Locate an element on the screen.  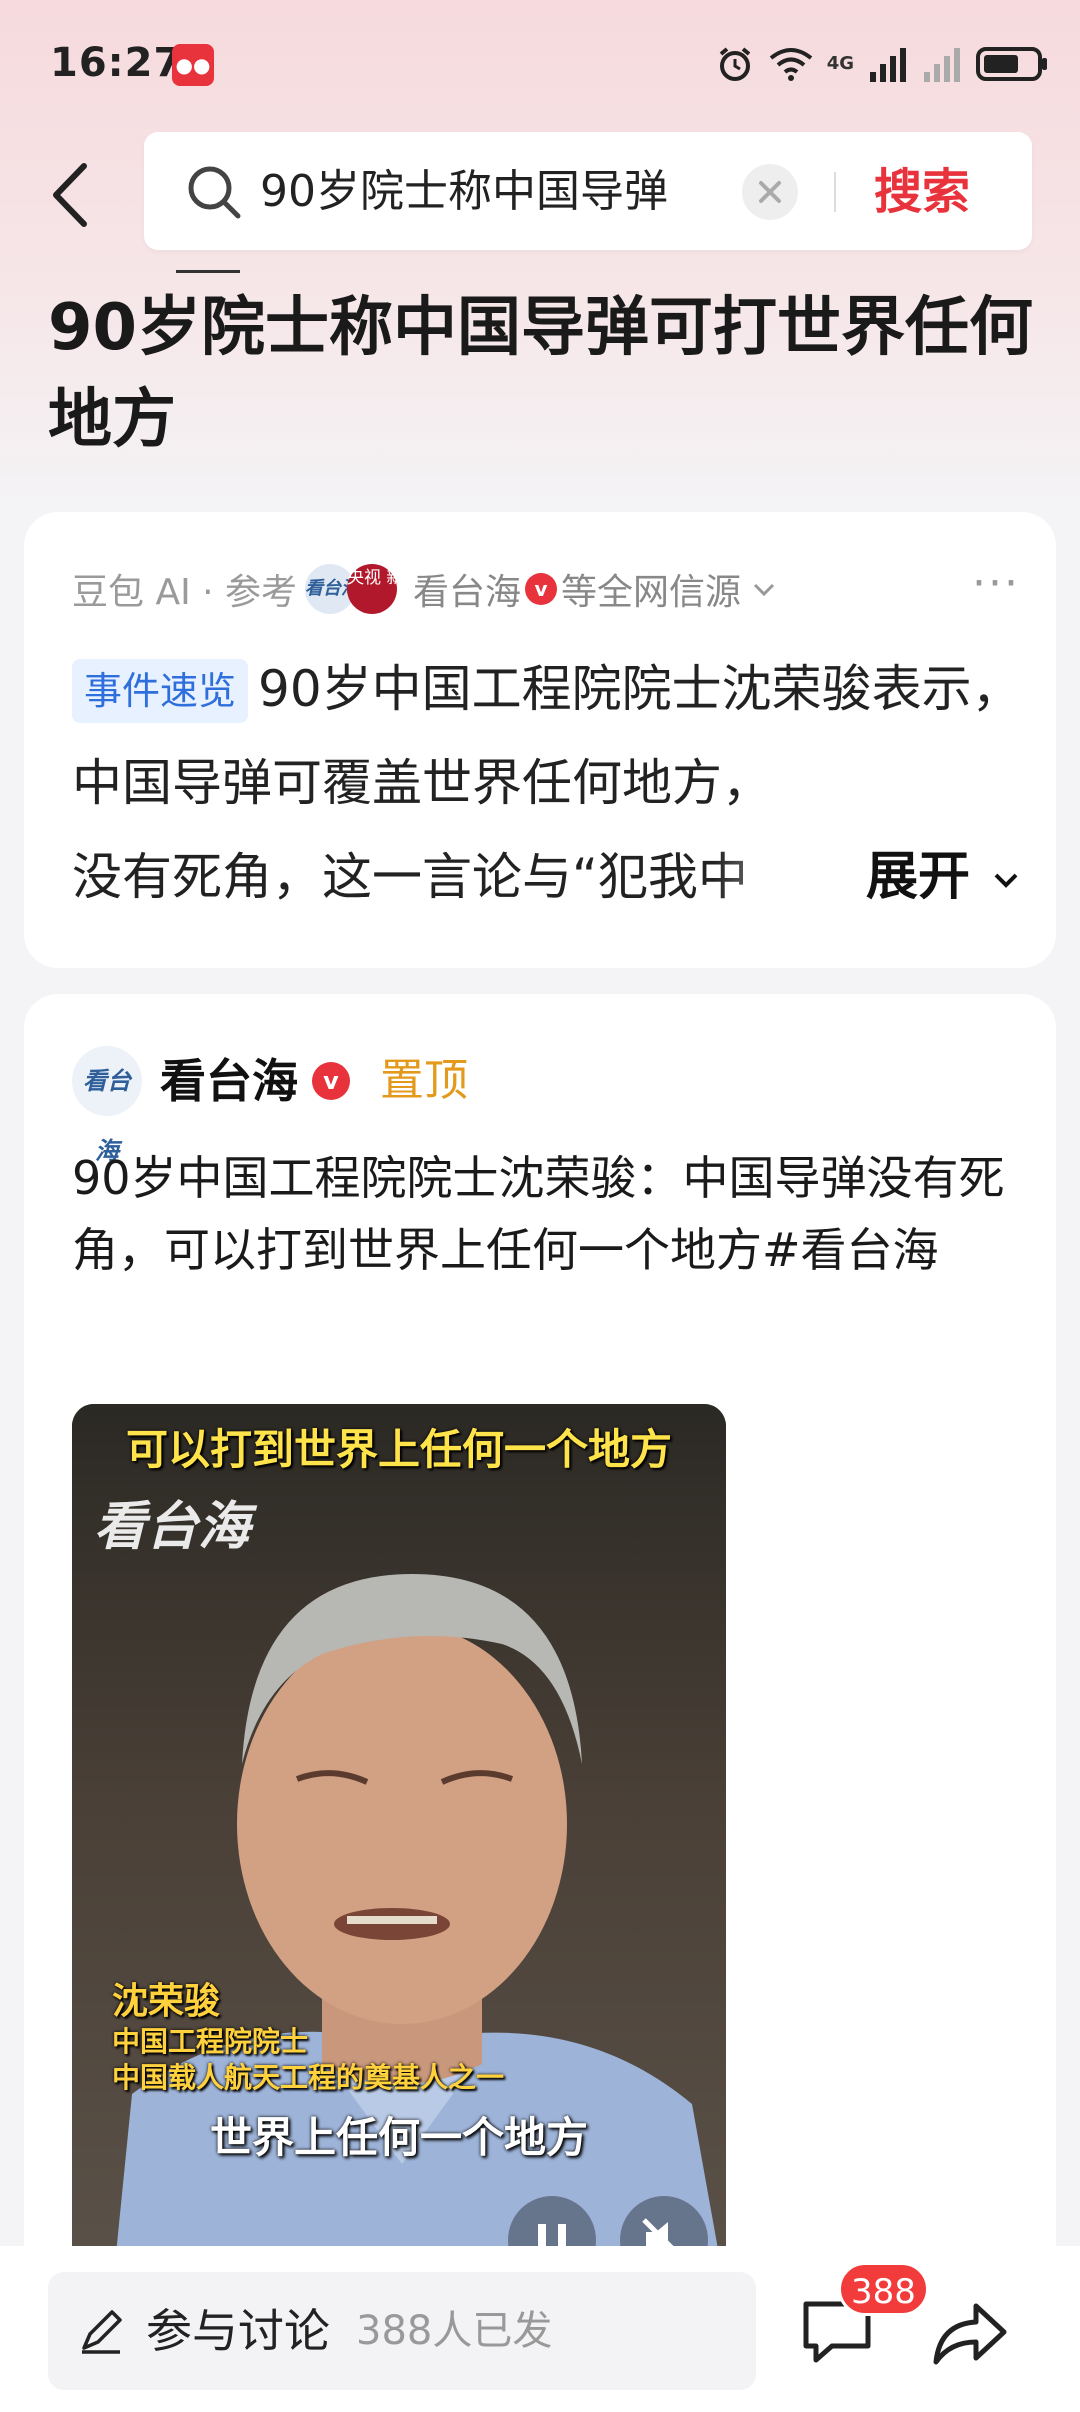
discuss-count: 388人已发 is located at coordinates (454, 2331).